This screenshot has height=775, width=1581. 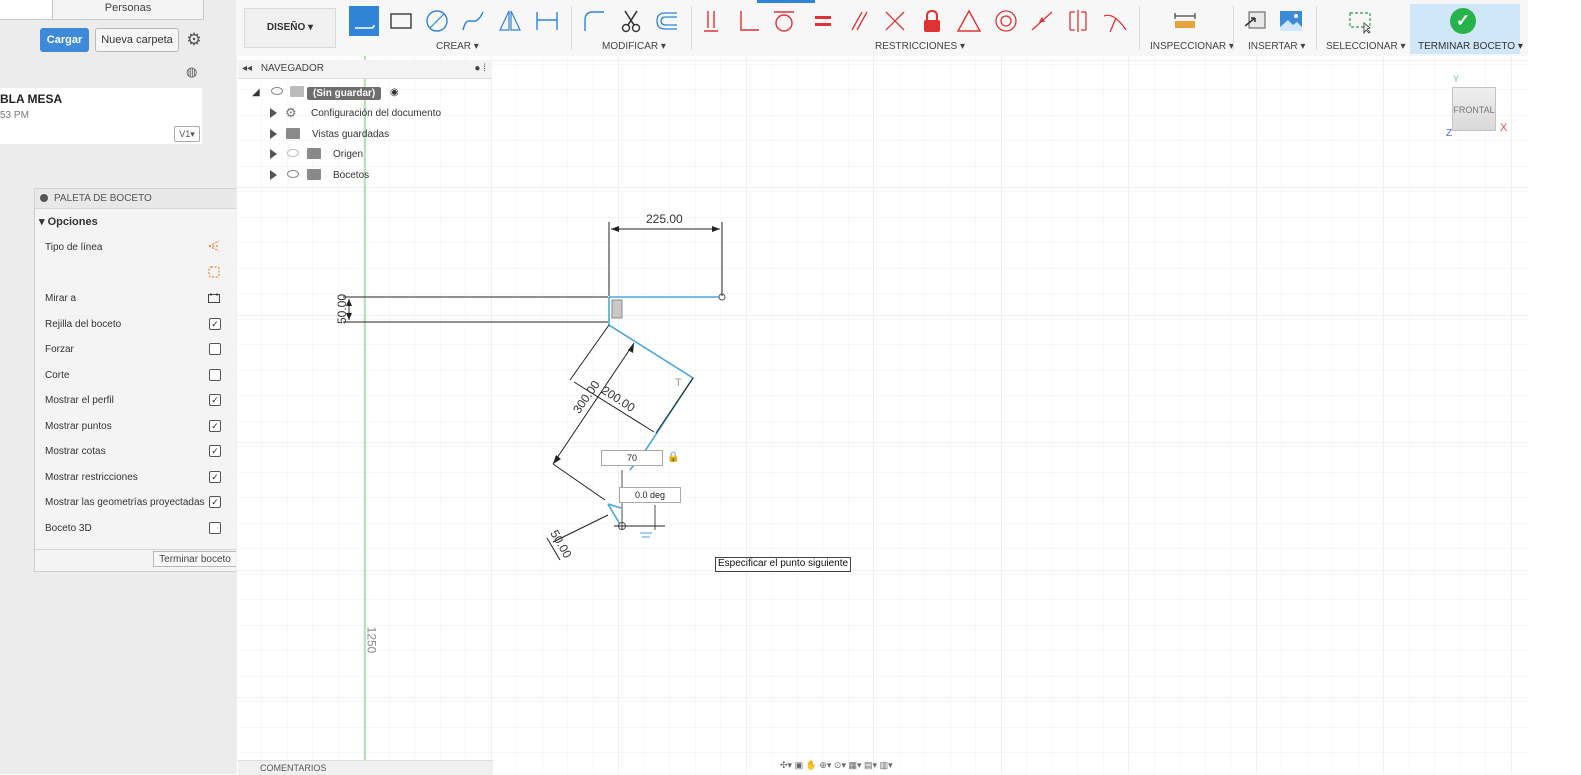 I want to click on collapse-triangle-icon: ◢, so click(x=256, y=92).